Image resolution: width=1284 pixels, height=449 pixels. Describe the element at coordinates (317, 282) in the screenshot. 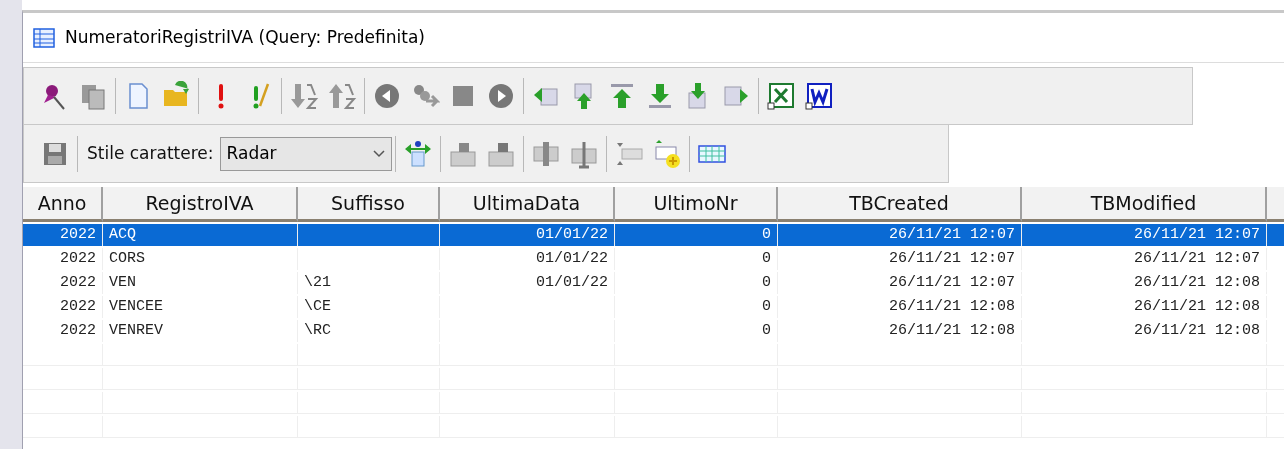

I see `table-cell-text: \21` at that location.